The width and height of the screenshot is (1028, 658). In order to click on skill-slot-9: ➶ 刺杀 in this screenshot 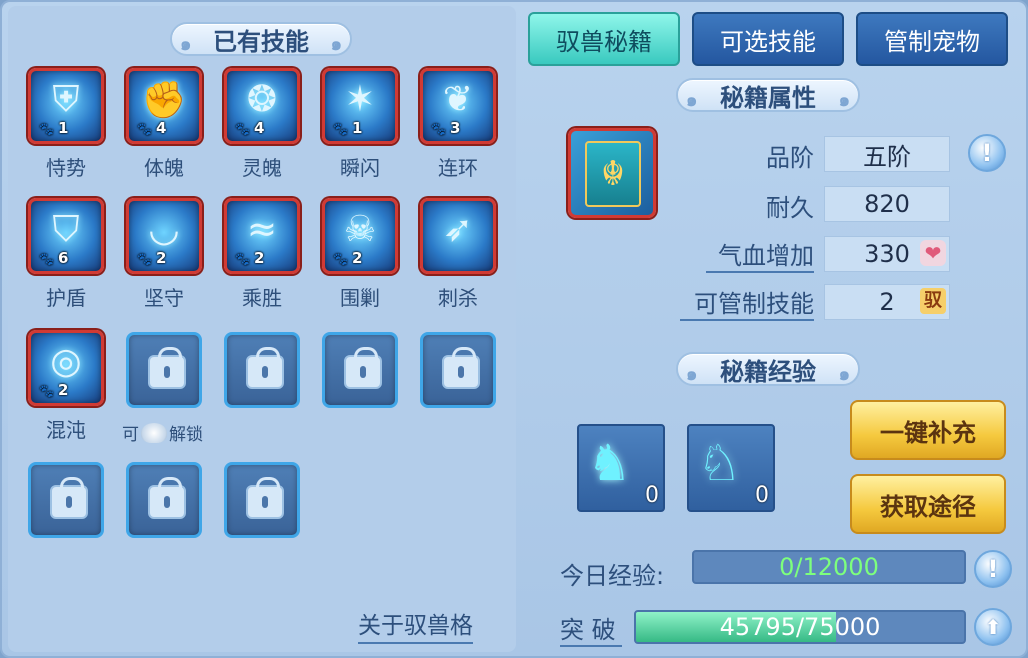, I will do `click(458, 254)`.